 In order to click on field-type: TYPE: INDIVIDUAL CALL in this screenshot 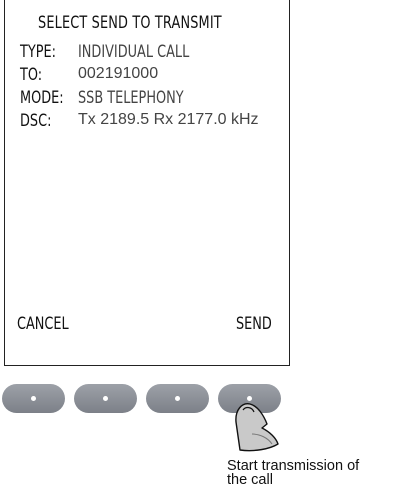, I will do `click(155, 53)`.